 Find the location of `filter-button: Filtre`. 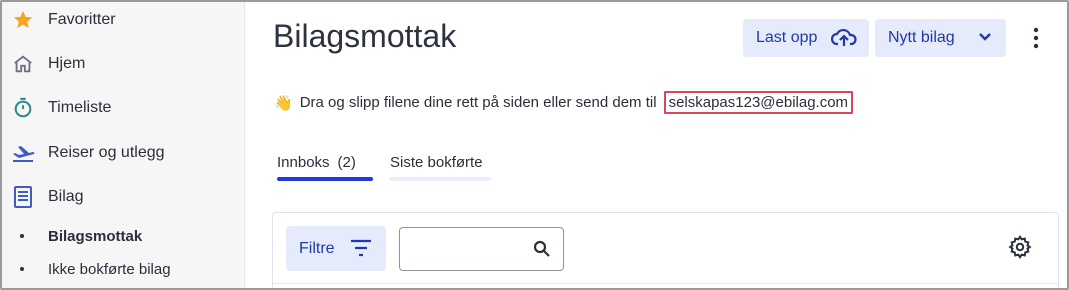

filter-button: Filtre is located at coordinates (336, 248).